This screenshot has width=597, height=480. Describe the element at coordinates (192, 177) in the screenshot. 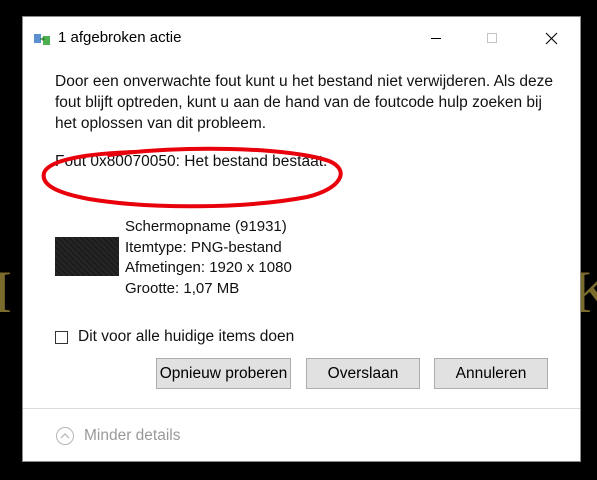

I see `red-annotation-circle` at that location.